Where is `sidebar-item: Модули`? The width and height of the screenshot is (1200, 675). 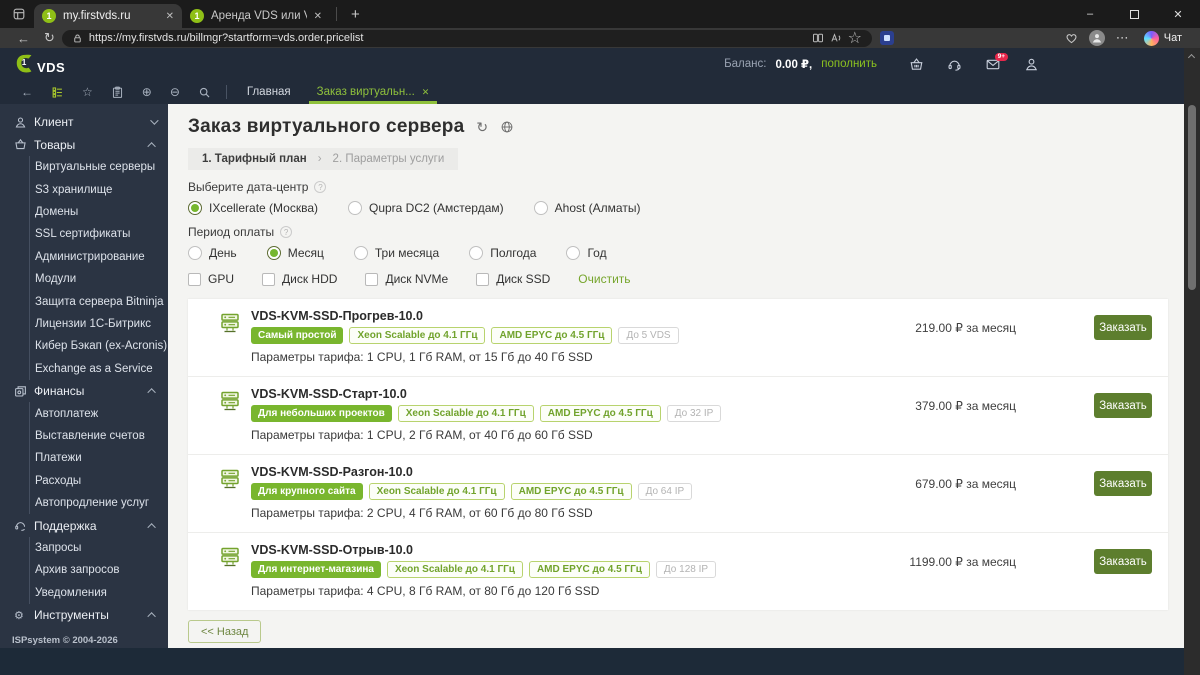 sidebar-item: Модули is located at coordinates (99, 279).